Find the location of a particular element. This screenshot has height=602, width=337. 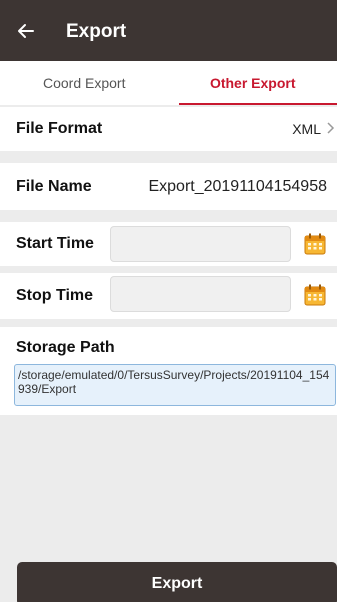

stop-time-input is located at coordinates (200, 294).